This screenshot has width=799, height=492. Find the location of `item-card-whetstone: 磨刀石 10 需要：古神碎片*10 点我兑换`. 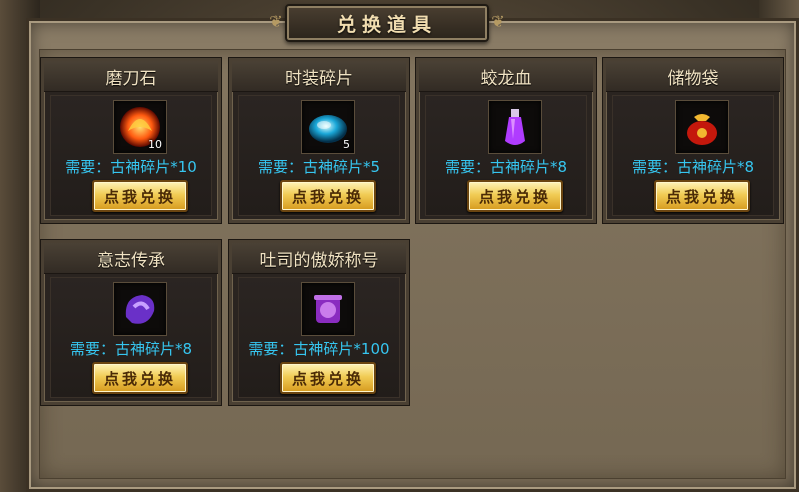

item-card-whetstone: 磨刀石 10 需要：古神碎片*10 点我兑换 is located at coordinates (131, 140).